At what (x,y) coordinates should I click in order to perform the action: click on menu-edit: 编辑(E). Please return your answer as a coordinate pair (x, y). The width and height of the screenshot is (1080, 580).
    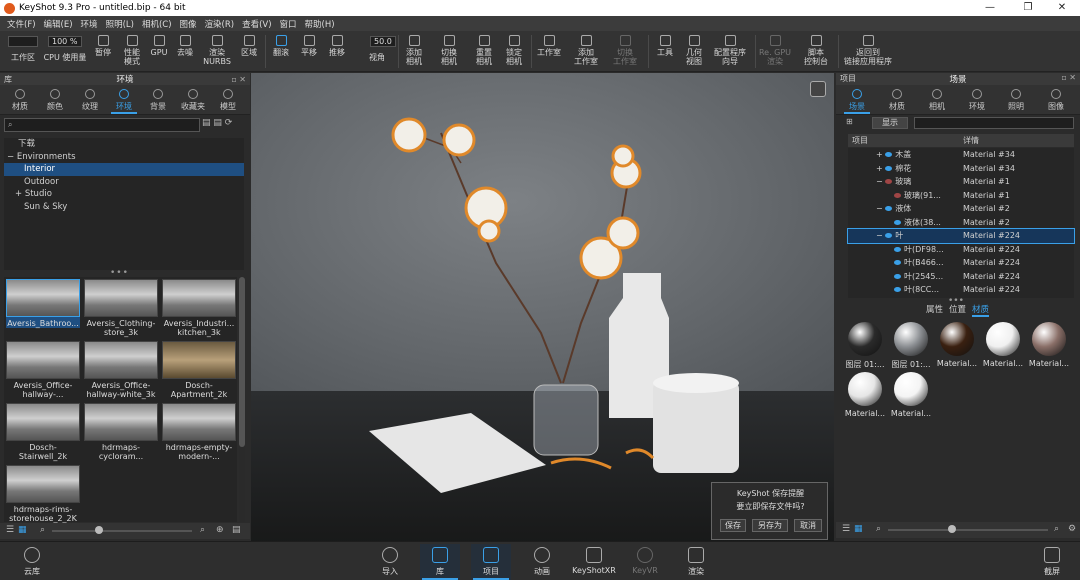
    Looking at the image, I should click on (58, 24).